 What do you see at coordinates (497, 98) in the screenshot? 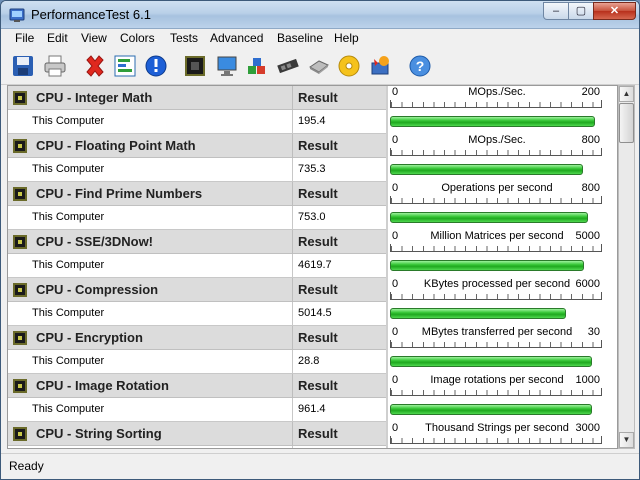
I see `scale-header: 0 MOps./Sec. 200` at bounding box center [497, 98].